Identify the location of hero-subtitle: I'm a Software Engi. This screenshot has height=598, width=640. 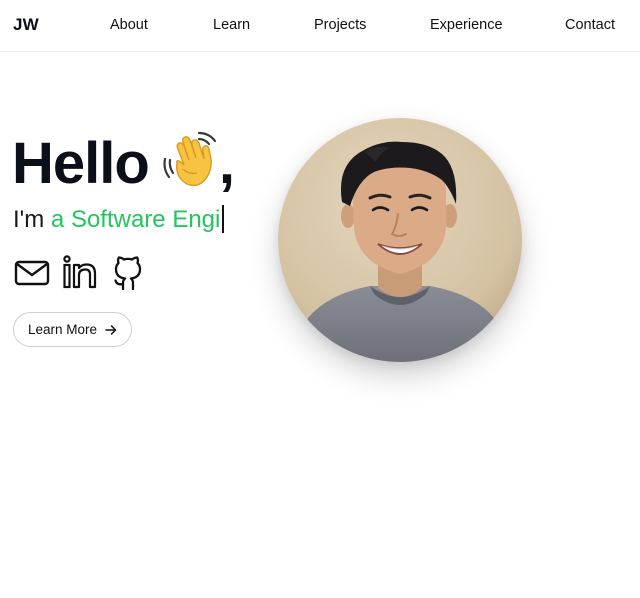
(119, 220).